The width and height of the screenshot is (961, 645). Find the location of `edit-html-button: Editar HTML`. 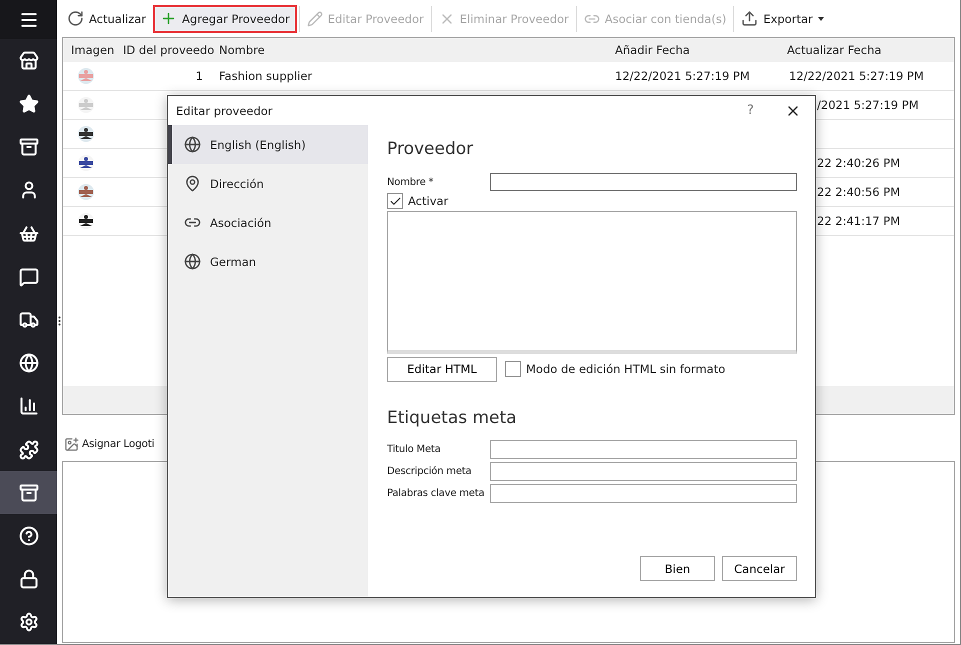

edit-html-button: Editar HTML is located at coordinates (442, 369).